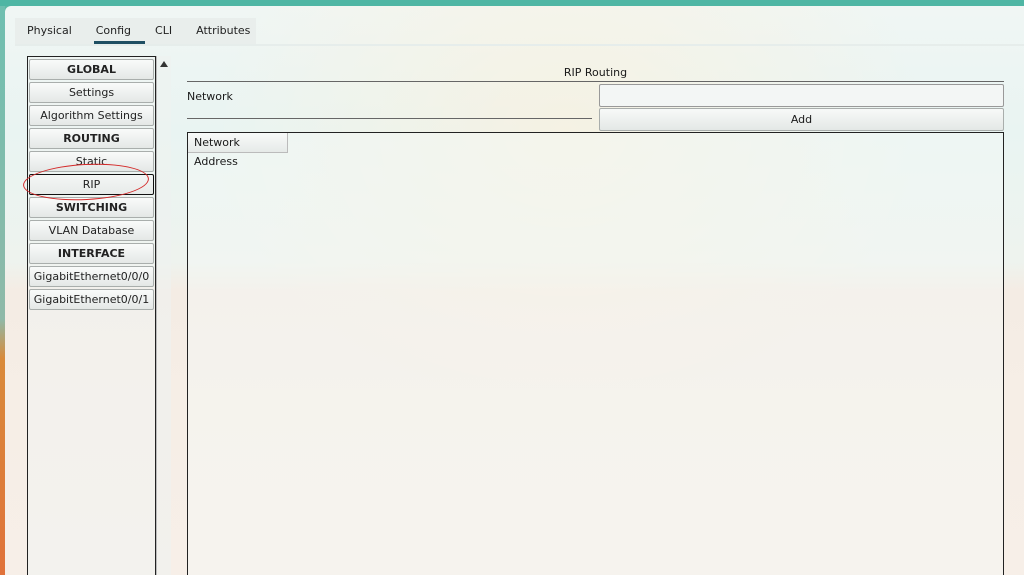  I want to click on tab-physical: Physical, so click(49, 31).